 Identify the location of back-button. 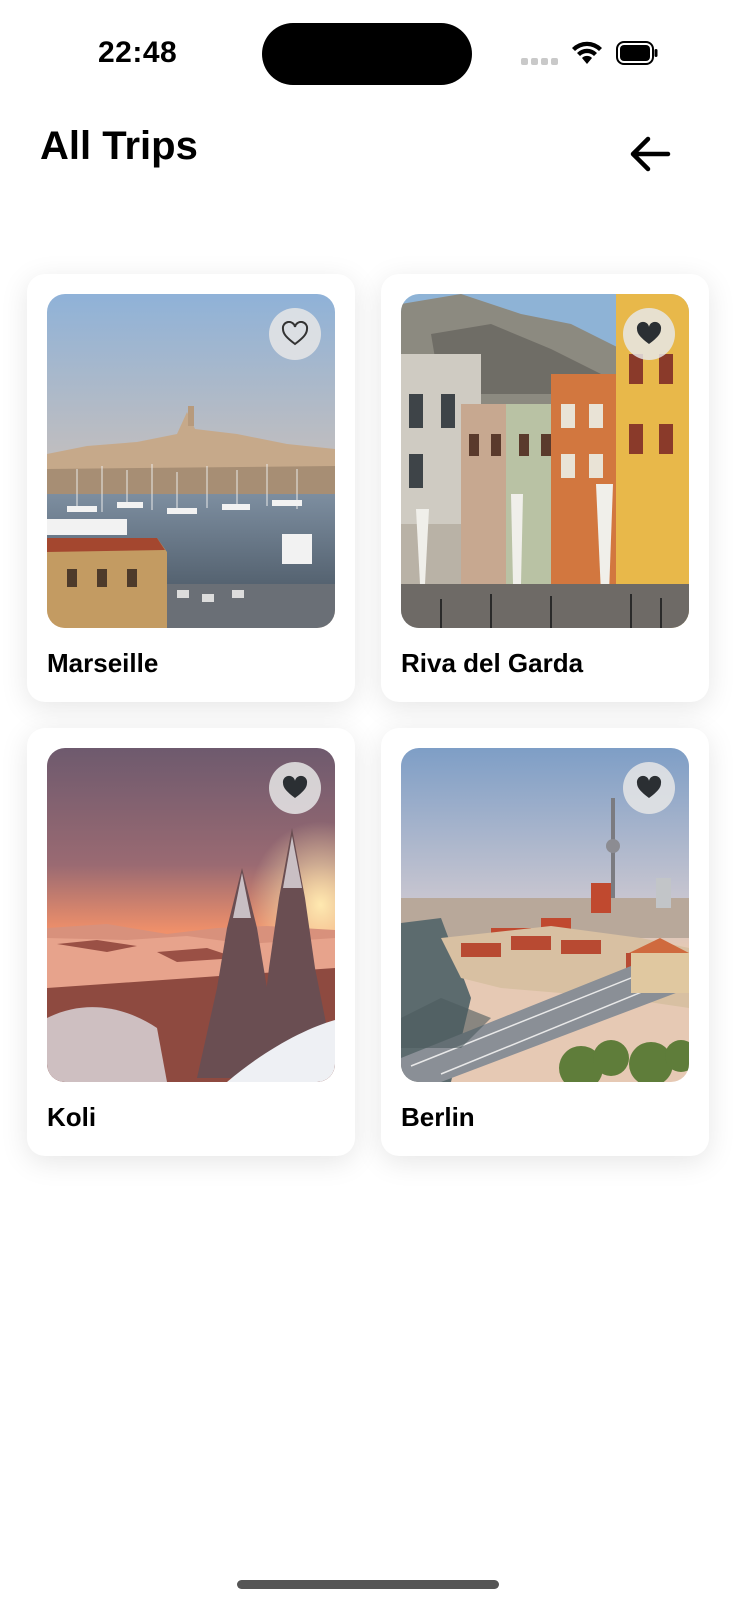
(650, 154).